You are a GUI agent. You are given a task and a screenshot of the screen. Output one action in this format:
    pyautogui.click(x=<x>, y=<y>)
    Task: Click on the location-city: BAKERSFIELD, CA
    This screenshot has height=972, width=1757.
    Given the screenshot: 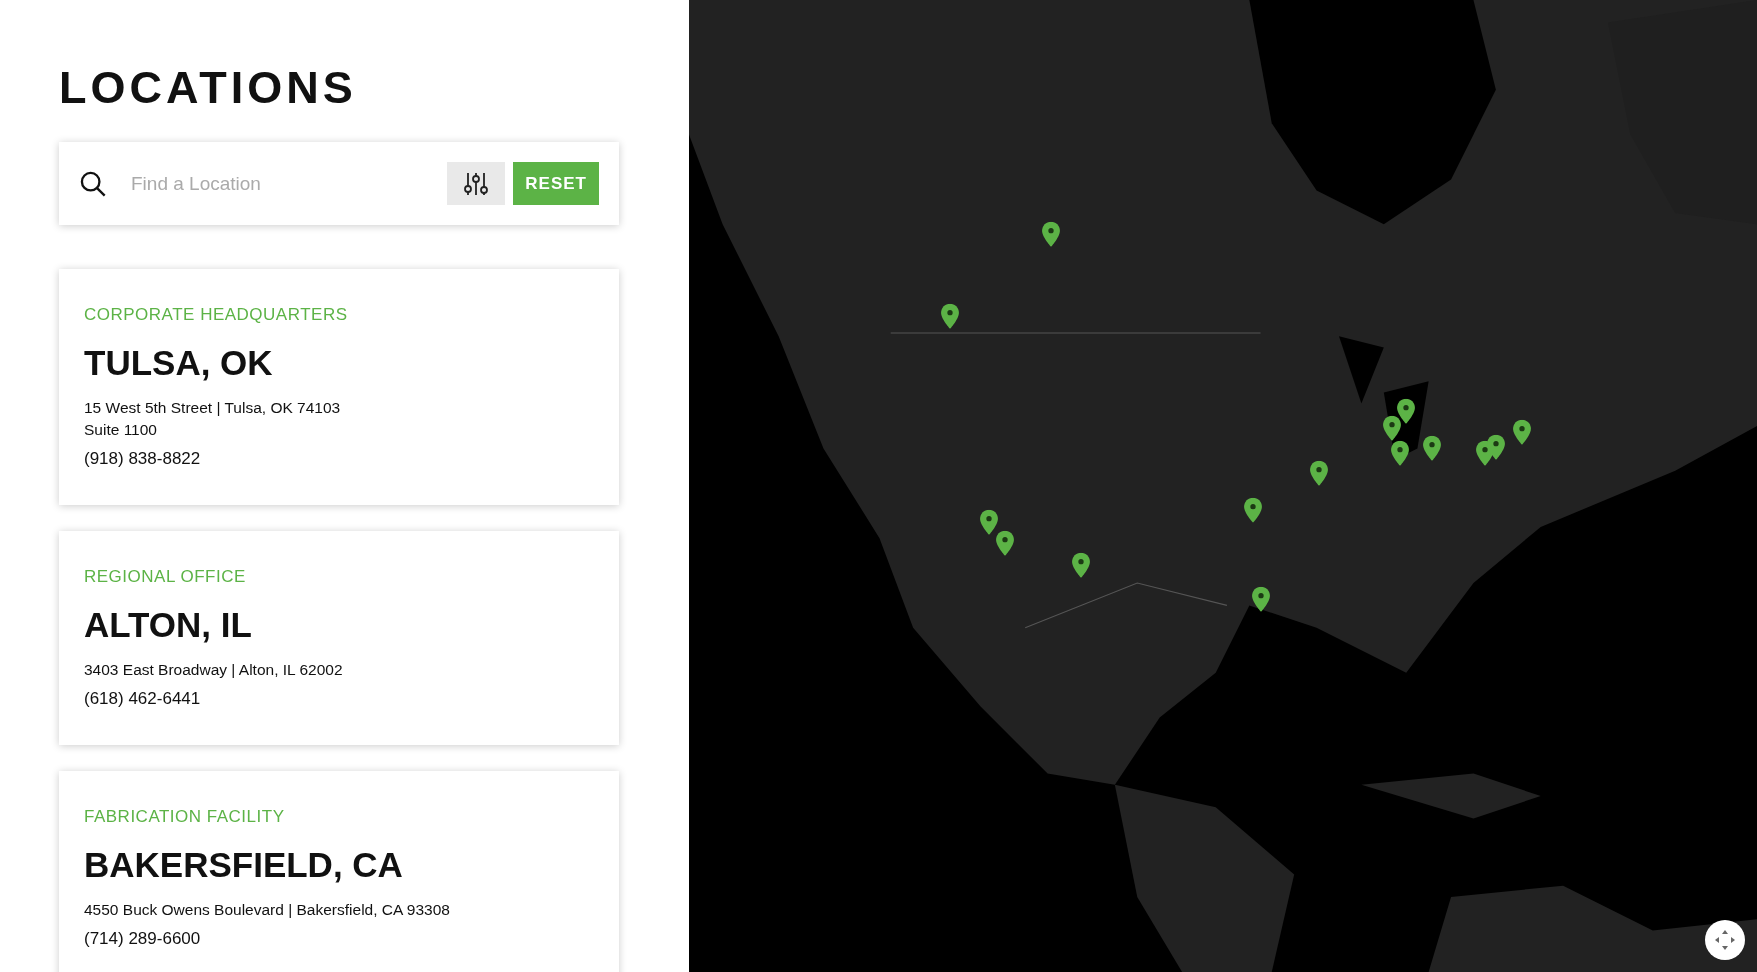 What is the action you would take?
    pyautogui.click(x=244, y=865)
    